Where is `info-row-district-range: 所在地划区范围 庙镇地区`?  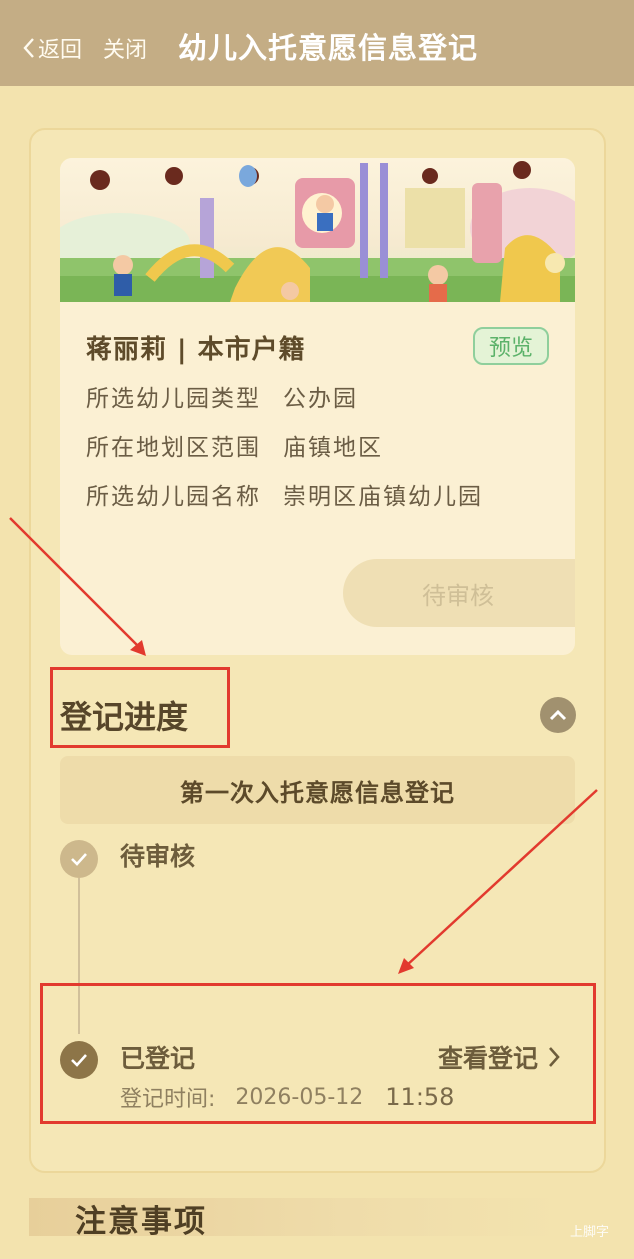
info-row-district-range: 所在地划区范围 庙镇地区 is located at coordinates (234, 445).